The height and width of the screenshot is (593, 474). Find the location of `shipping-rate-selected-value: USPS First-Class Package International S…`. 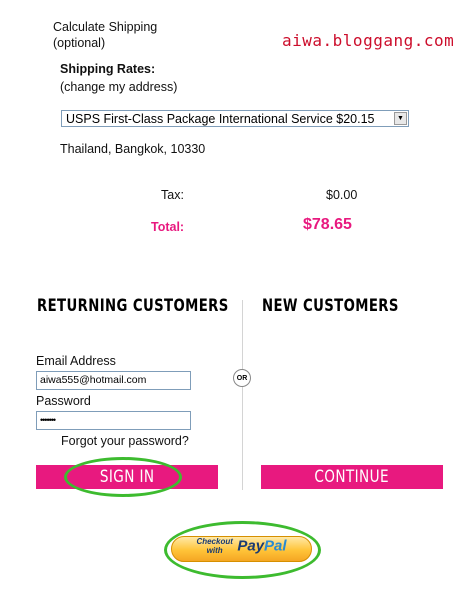

shipping-rate-selected-value: USPS First-Class Package International S… is located at coordinates (220, 119).